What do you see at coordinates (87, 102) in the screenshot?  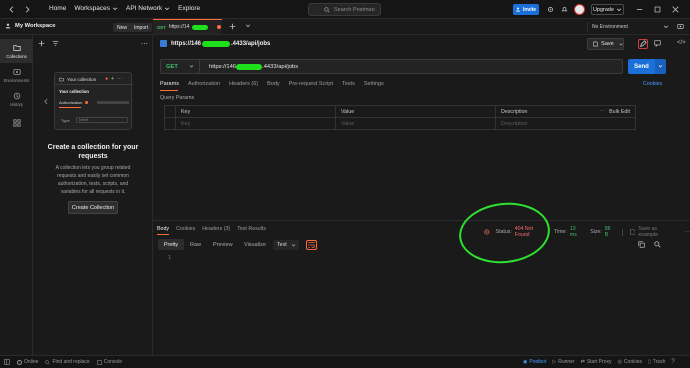 I see `illustration-auth-dot` at bounding box center [87, 102].